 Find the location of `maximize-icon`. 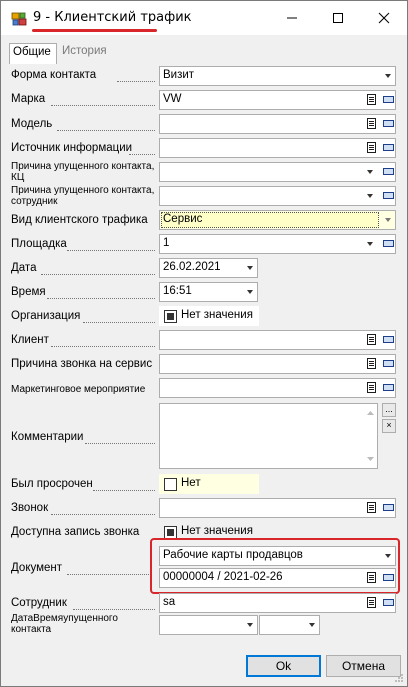

maximize-icon is located at coordinates (338, 18).